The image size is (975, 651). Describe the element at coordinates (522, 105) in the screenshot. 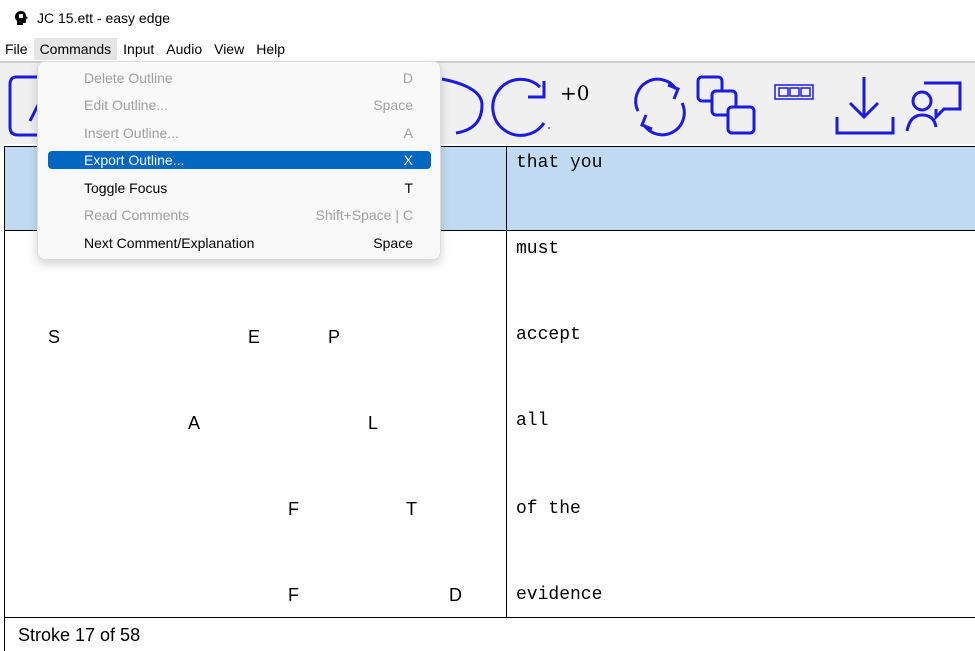

I see `rotate-cw-icon` at that location.